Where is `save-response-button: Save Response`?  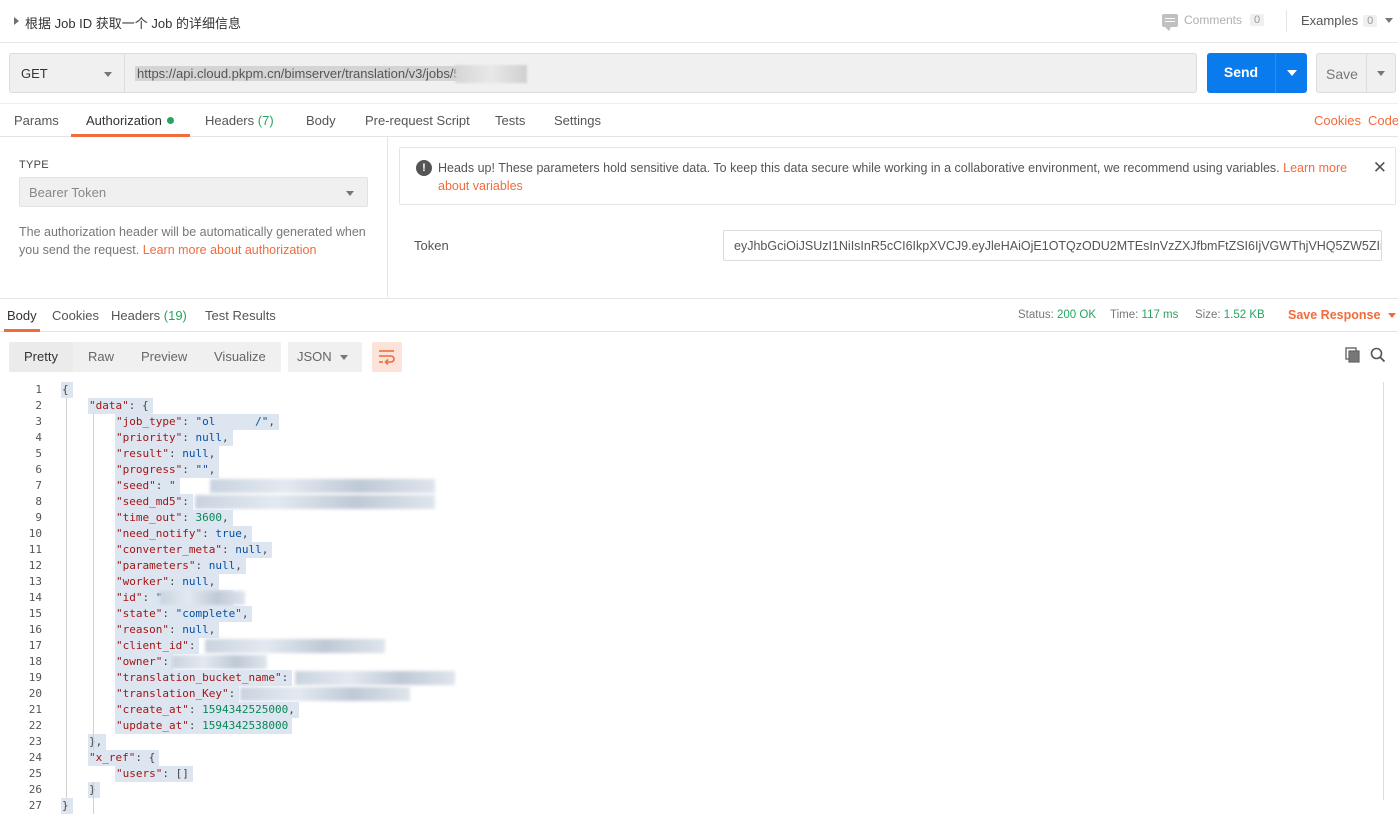
save-response-button: Save Response is located at coordinates (1342, 315).